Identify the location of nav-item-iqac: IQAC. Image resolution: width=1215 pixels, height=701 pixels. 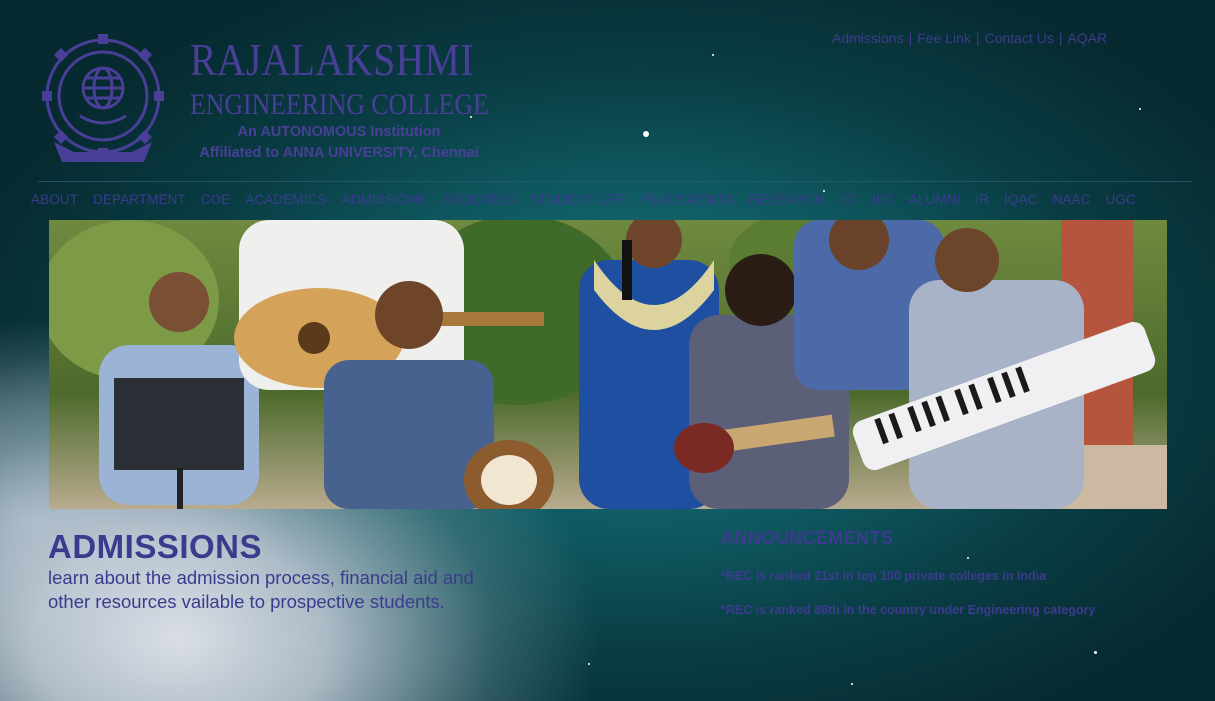
(1020, 199).